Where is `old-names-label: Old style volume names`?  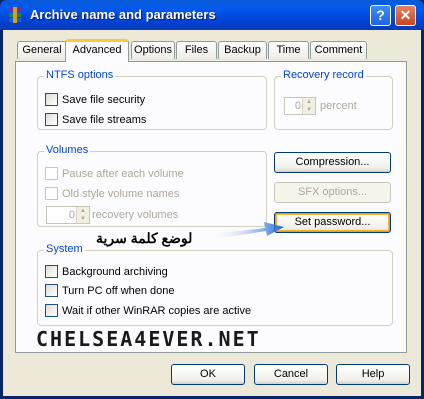
old-names-label: Old style volume names is located at coordinates (121, 193).